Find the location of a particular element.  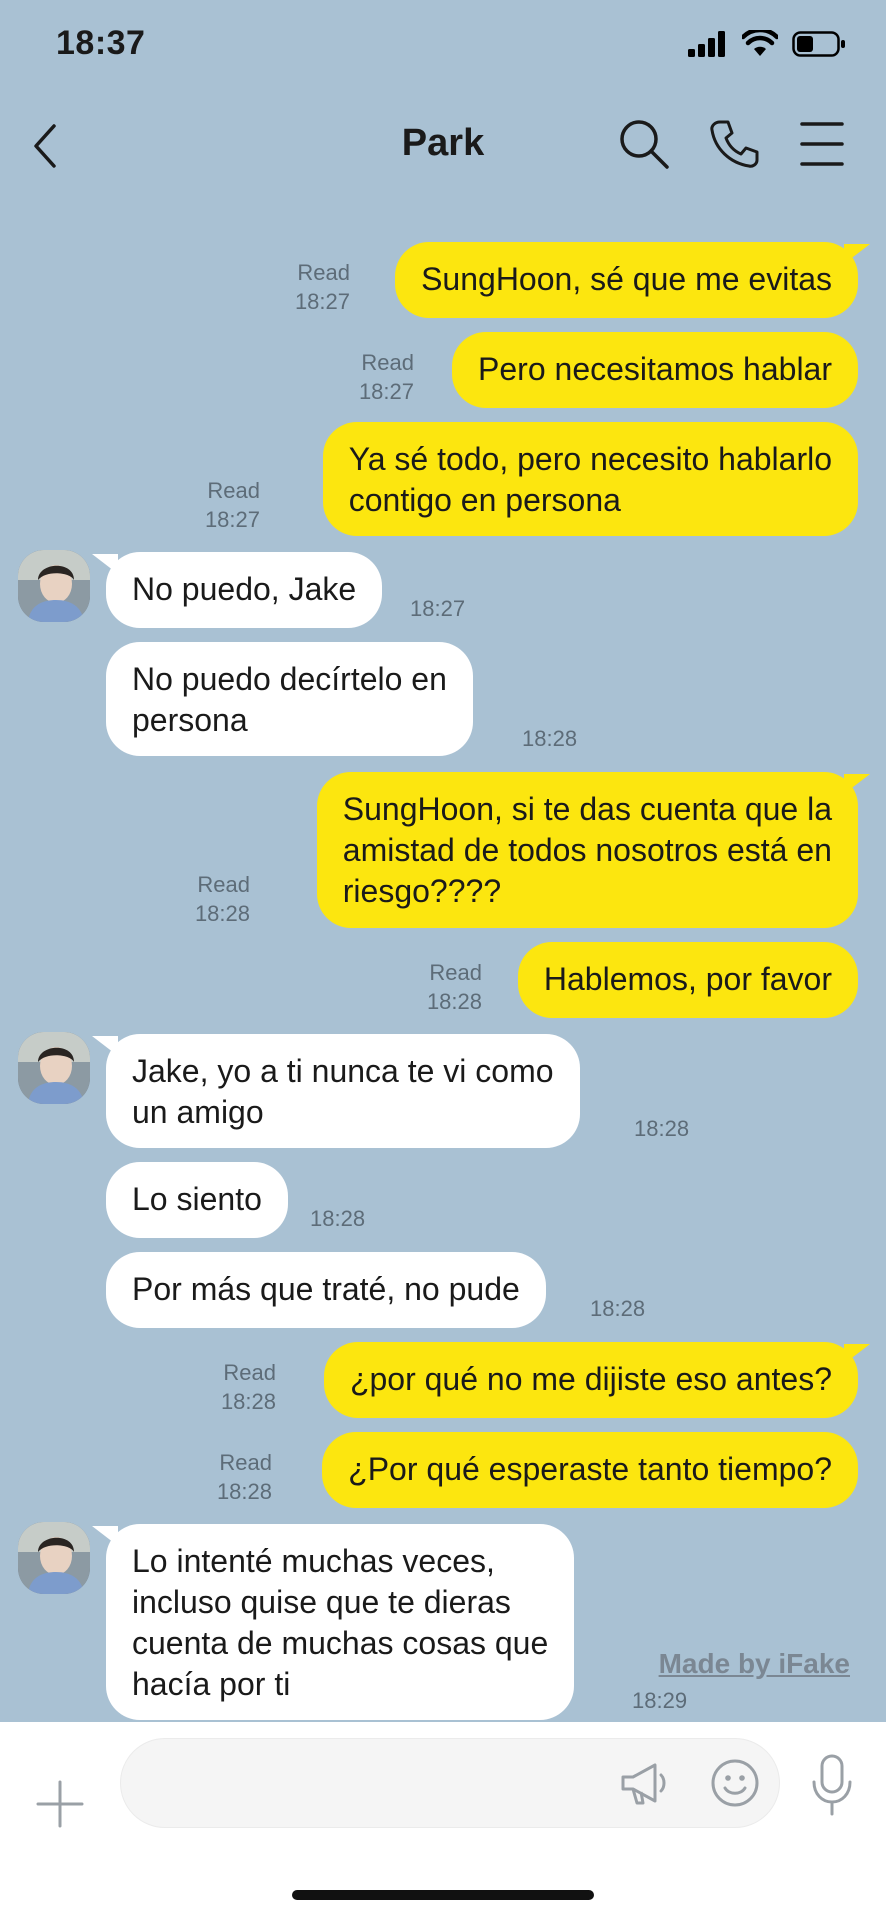

search-button is located at coordinates (644, 144).